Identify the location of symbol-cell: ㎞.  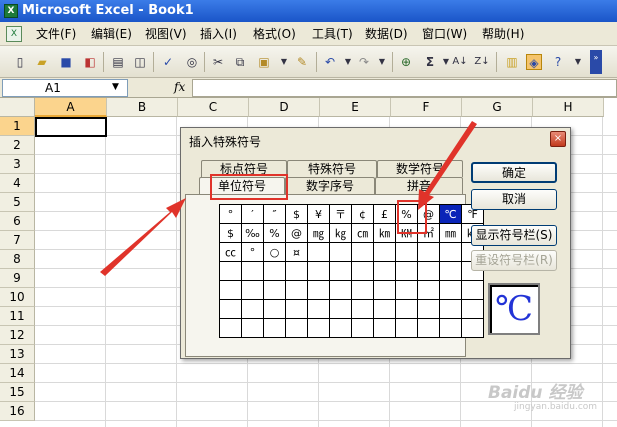
(384, 233).